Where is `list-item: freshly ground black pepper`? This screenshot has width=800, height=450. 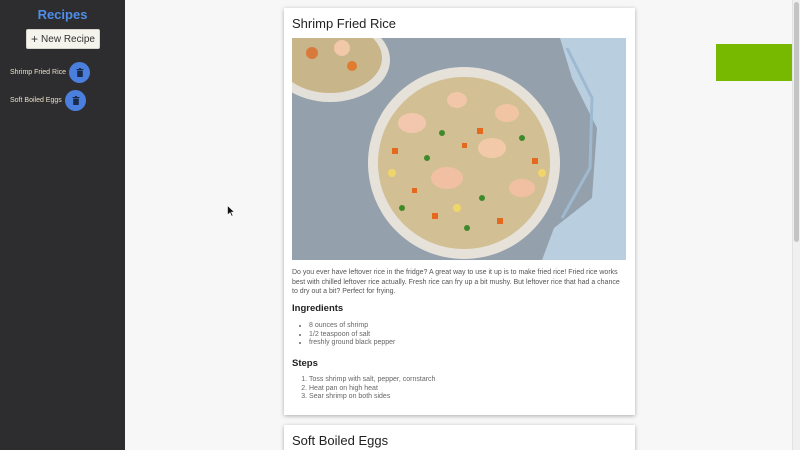 list-item: freshly ground black pepper is located at coordinates (352, 343).